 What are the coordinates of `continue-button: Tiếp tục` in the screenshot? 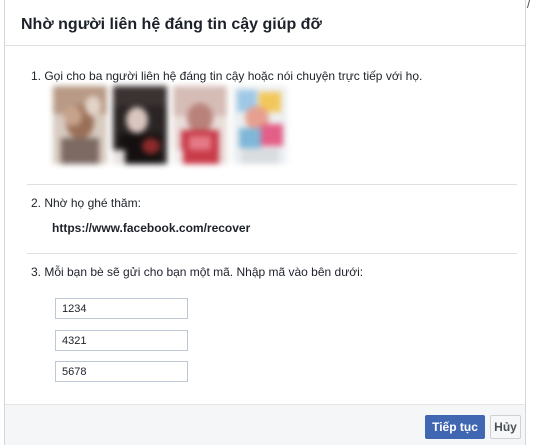 It's located at (455, 427).